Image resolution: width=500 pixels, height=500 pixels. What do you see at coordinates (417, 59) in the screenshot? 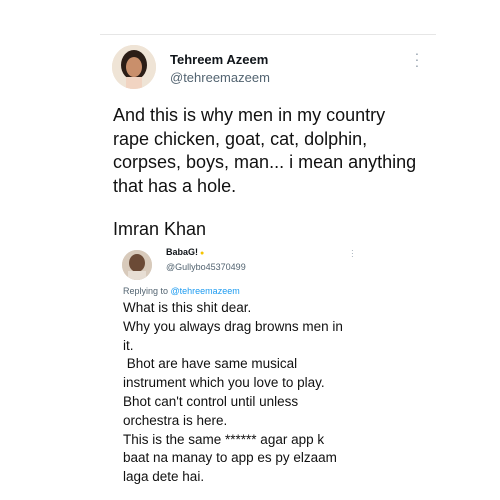
I see `more-options-icon: · · ·` at bounding box center [417, 59].